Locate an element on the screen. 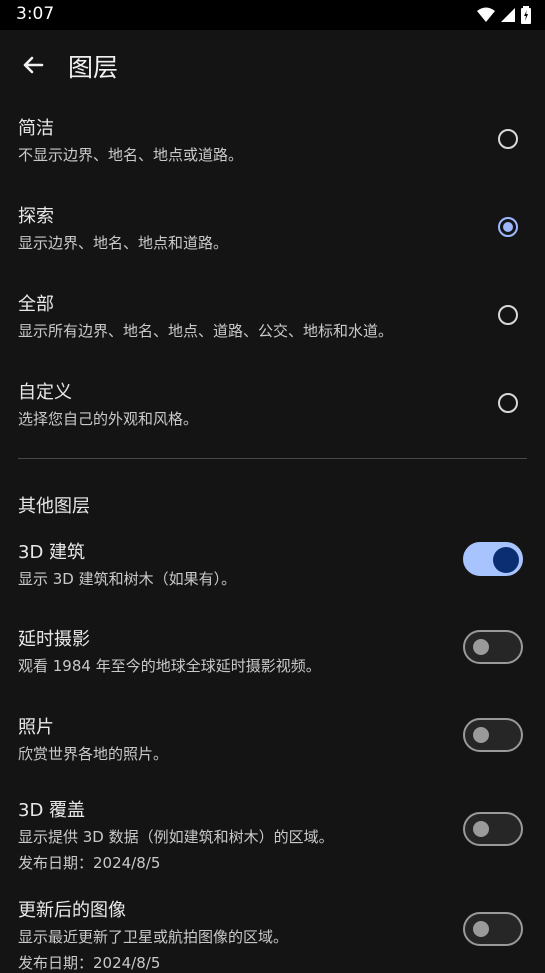 This screenshot has width=545, height=973. layer-label: 更新后的图像 is located at coordinates (72, 910).